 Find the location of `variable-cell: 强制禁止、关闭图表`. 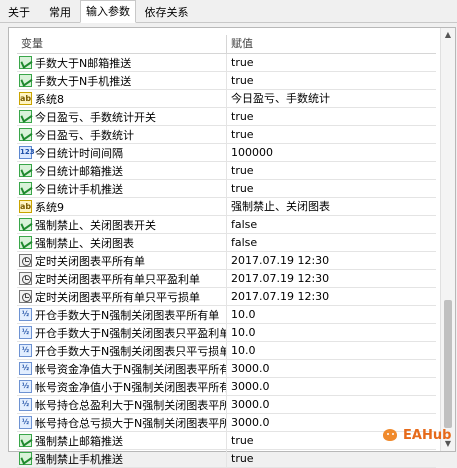

variable-cell: 强制禁止、关闭图表 is located at coordinates (122, 242).